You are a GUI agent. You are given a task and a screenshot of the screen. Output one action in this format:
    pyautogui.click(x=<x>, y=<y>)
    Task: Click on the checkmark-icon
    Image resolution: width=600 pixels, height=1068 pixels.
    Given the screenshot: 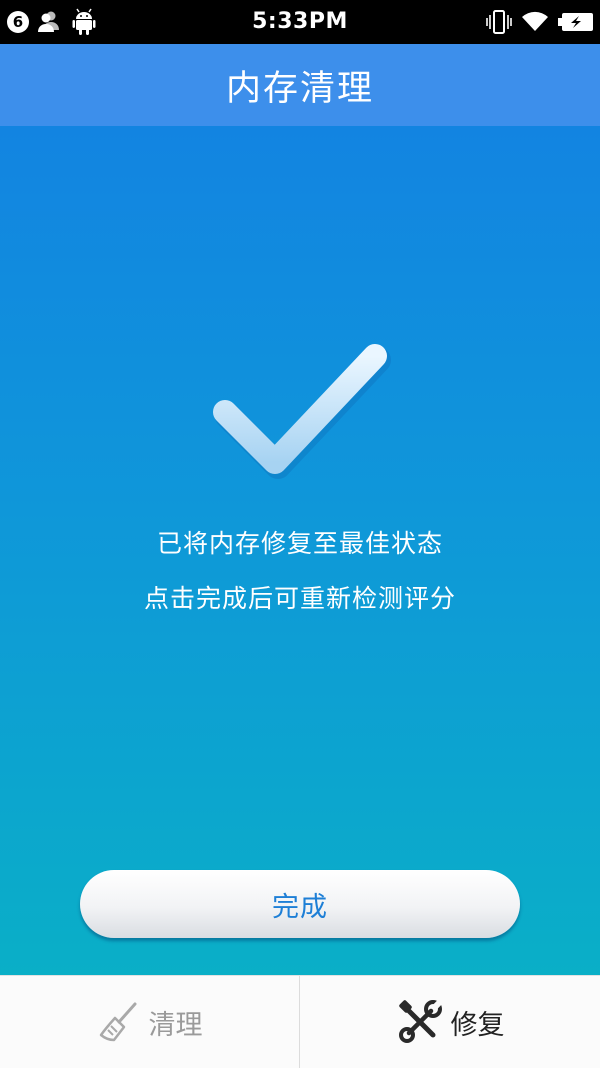 What is the action you would take?
    pyautogui.click(x=302, y=411)
    